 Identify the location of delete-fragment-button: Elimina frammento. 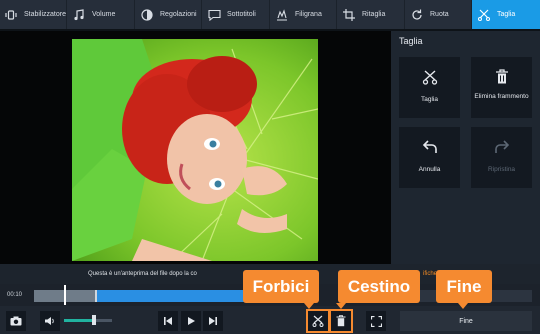
(501, 87).